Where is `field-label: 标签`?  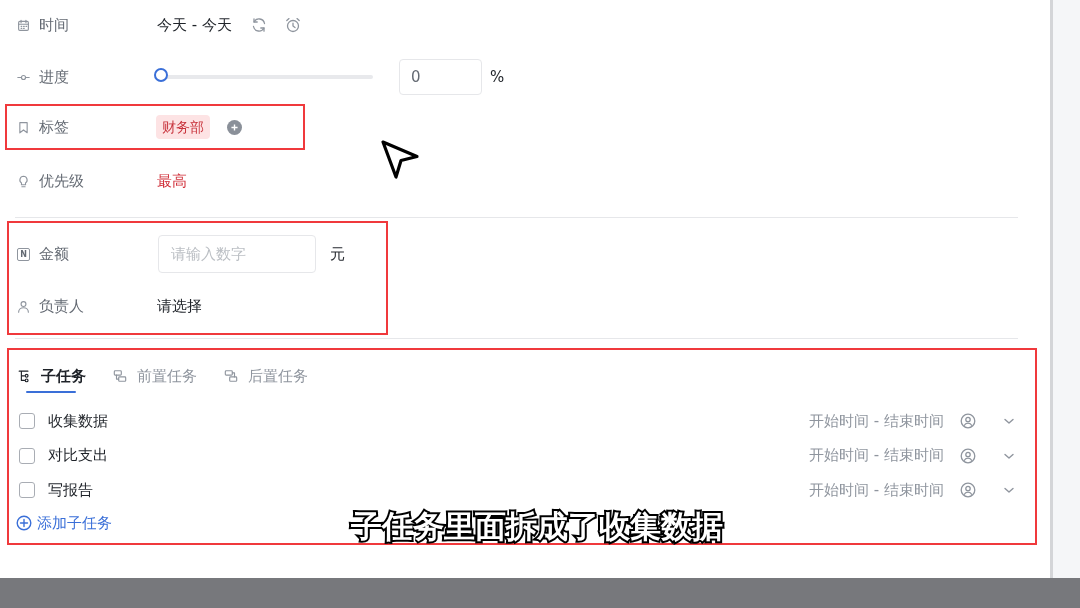
field-label: 标签 is located at coordinates (54, 127).